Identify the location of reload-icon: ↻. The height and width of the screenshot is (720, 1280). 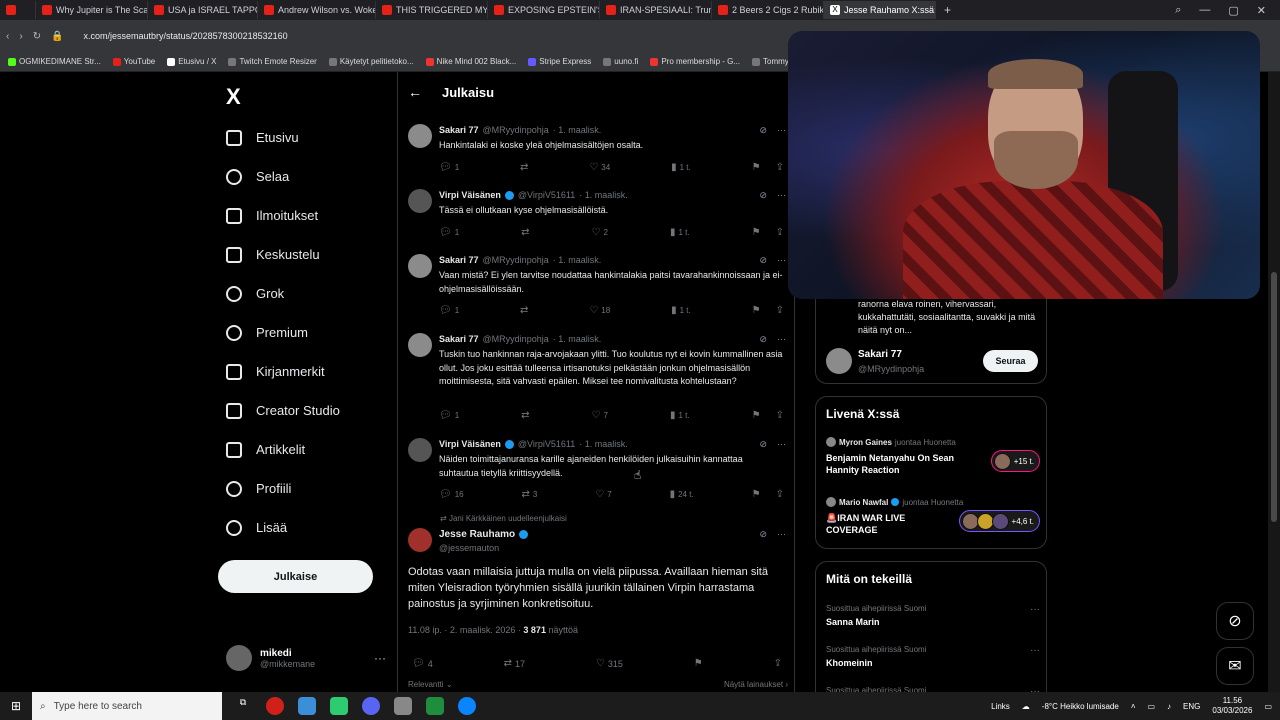
(37, 36).